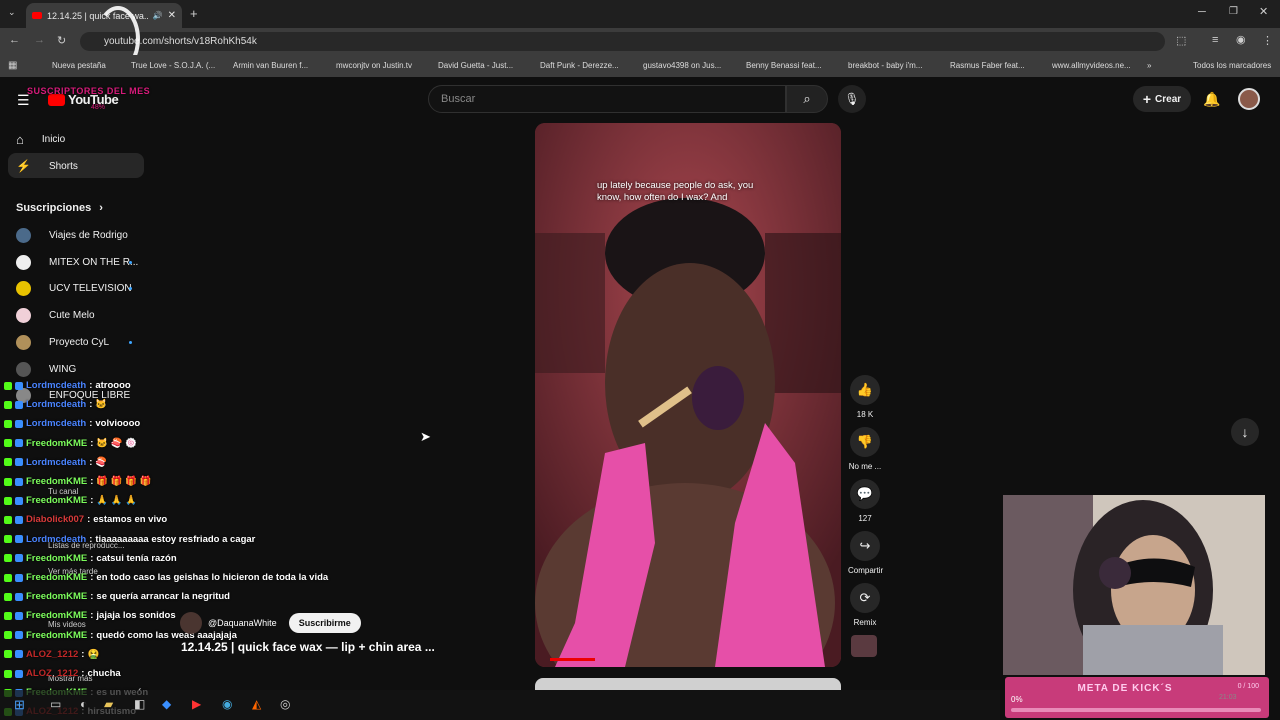  I want to click on voice-search-button: 🎙, so click(852, 99).